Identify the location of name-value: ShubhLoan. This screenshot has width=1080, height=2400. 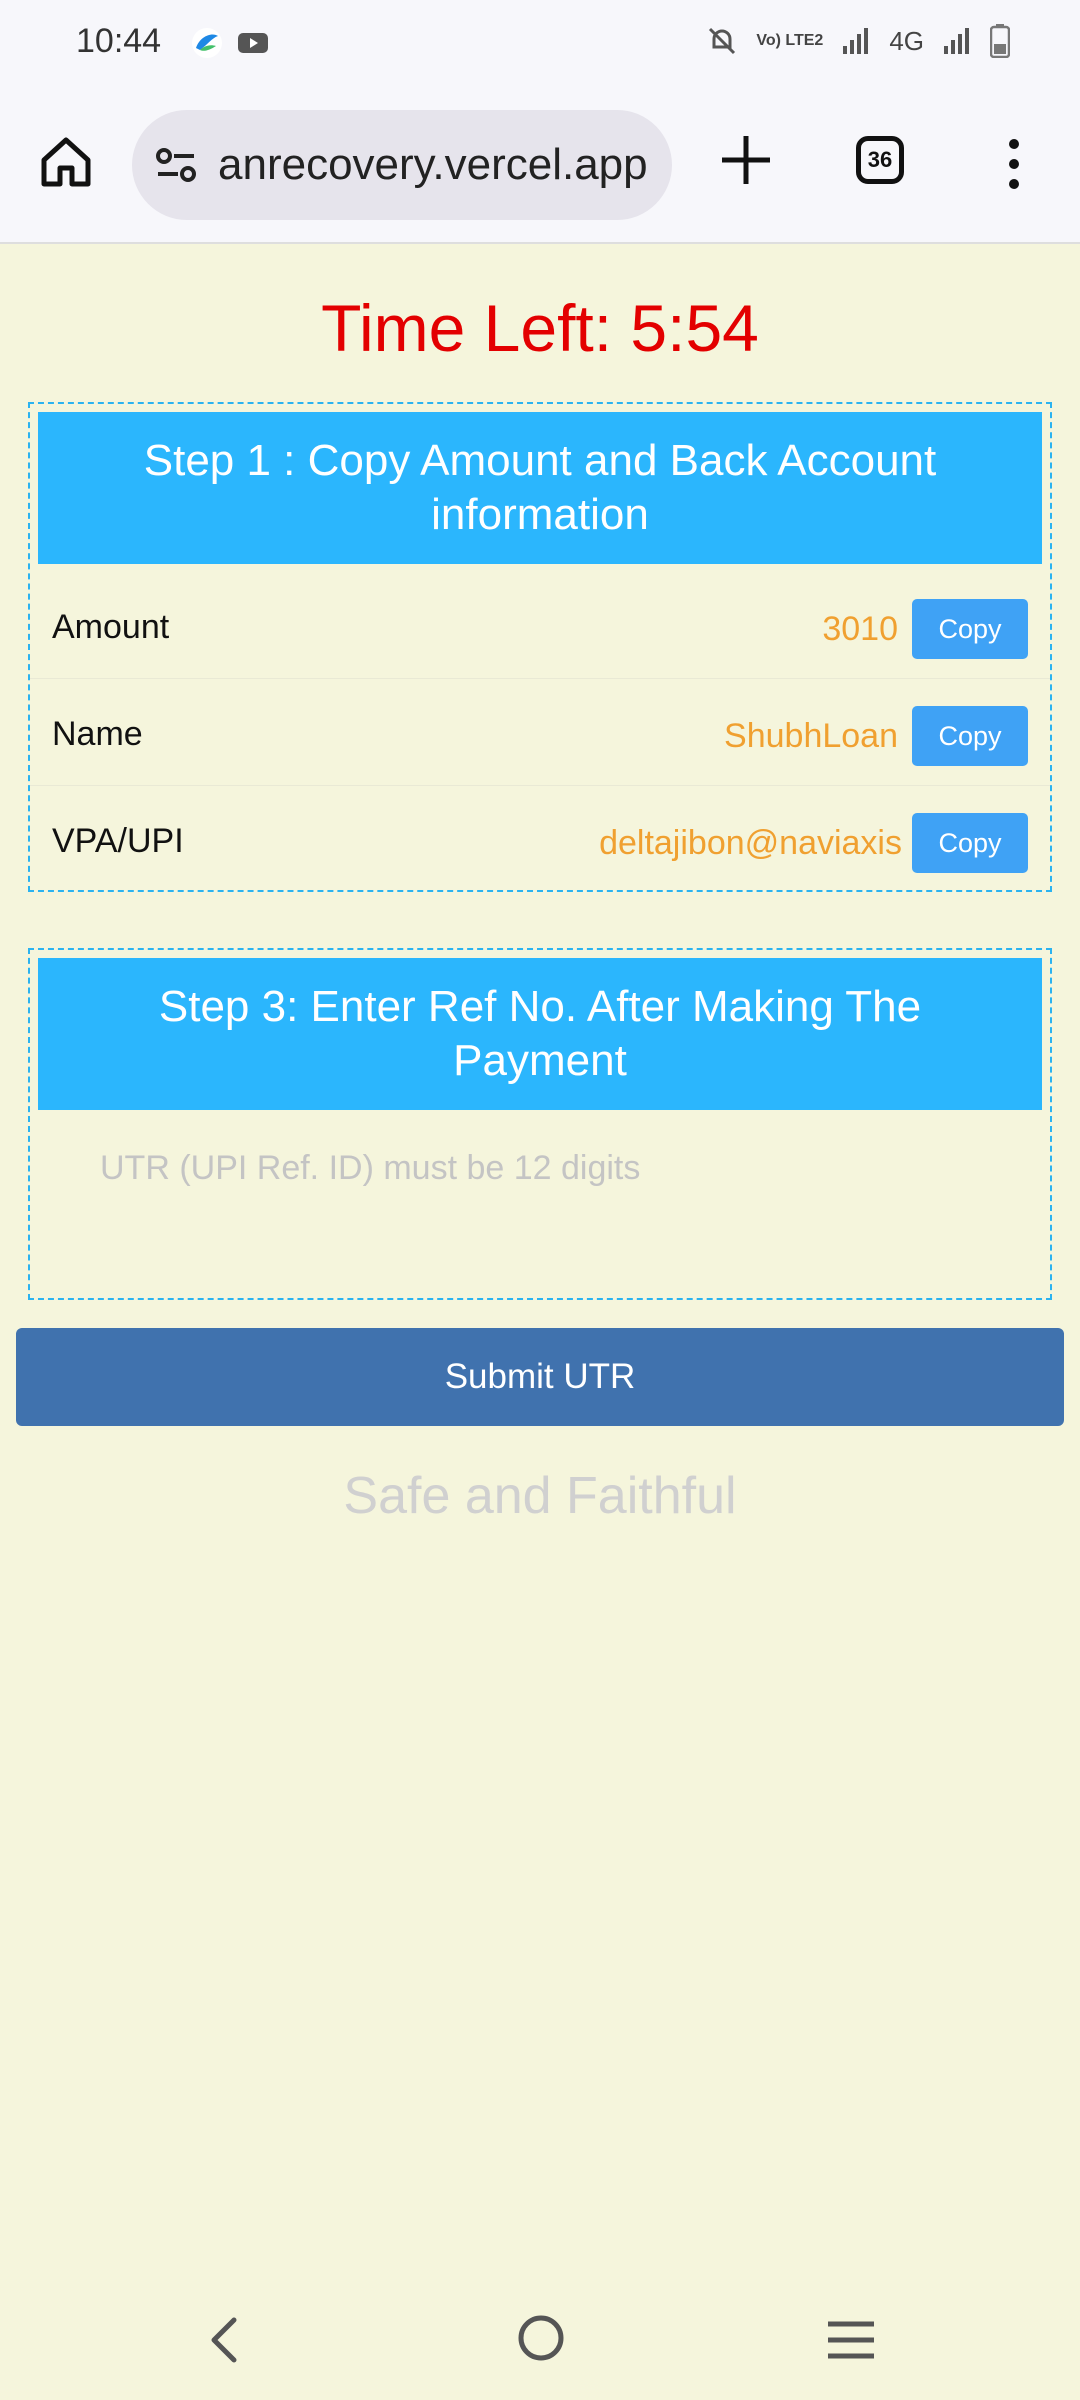
(811, 736).